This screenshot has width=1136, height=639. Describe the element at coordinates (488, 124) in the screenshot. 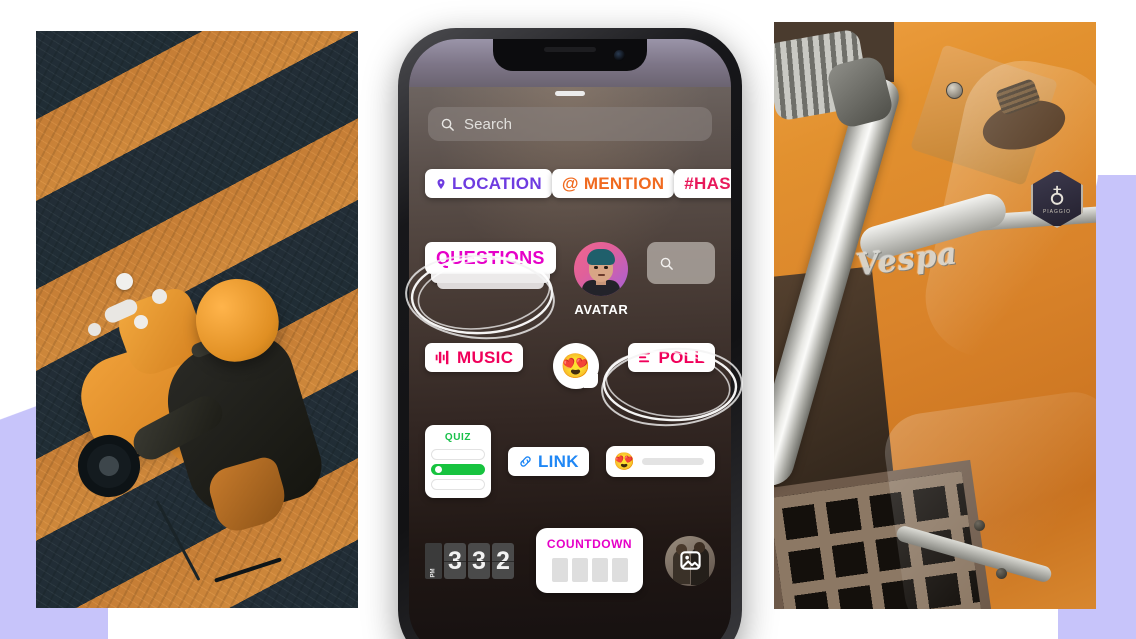

I see `search-placeholder: Search` at that location.